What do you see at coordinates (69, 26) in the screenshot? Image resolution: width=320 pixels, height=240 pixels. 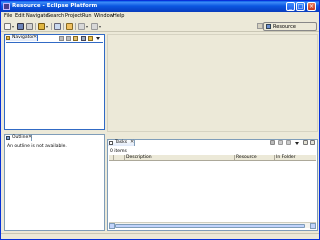 I see `open-type-icon` at bounding box center [69, 26].